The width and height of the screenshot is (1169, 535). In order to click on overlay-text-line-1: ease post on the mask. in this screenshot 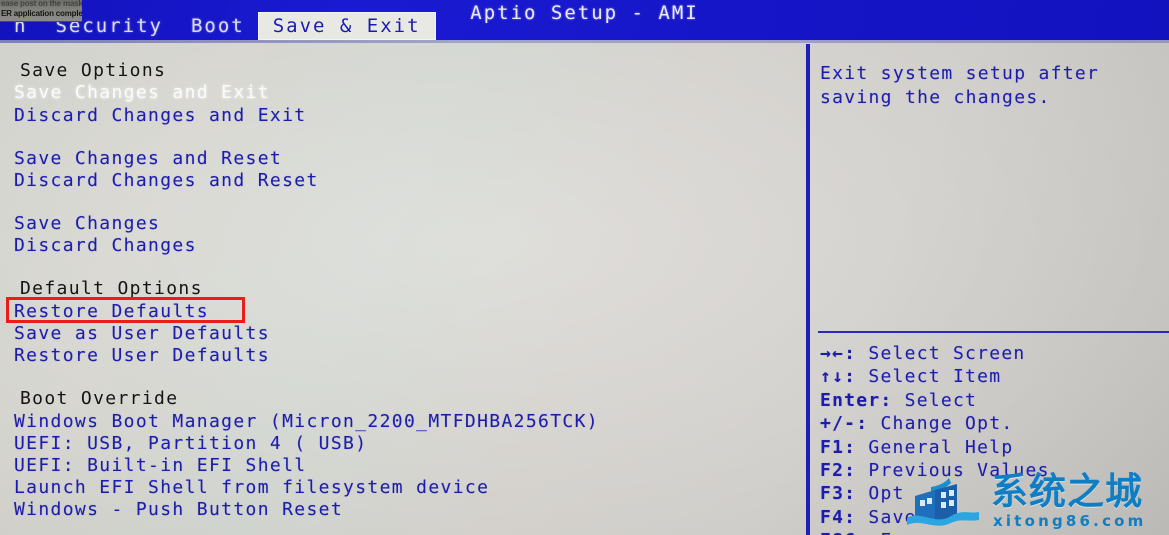, I will do `click(41, 4)`.